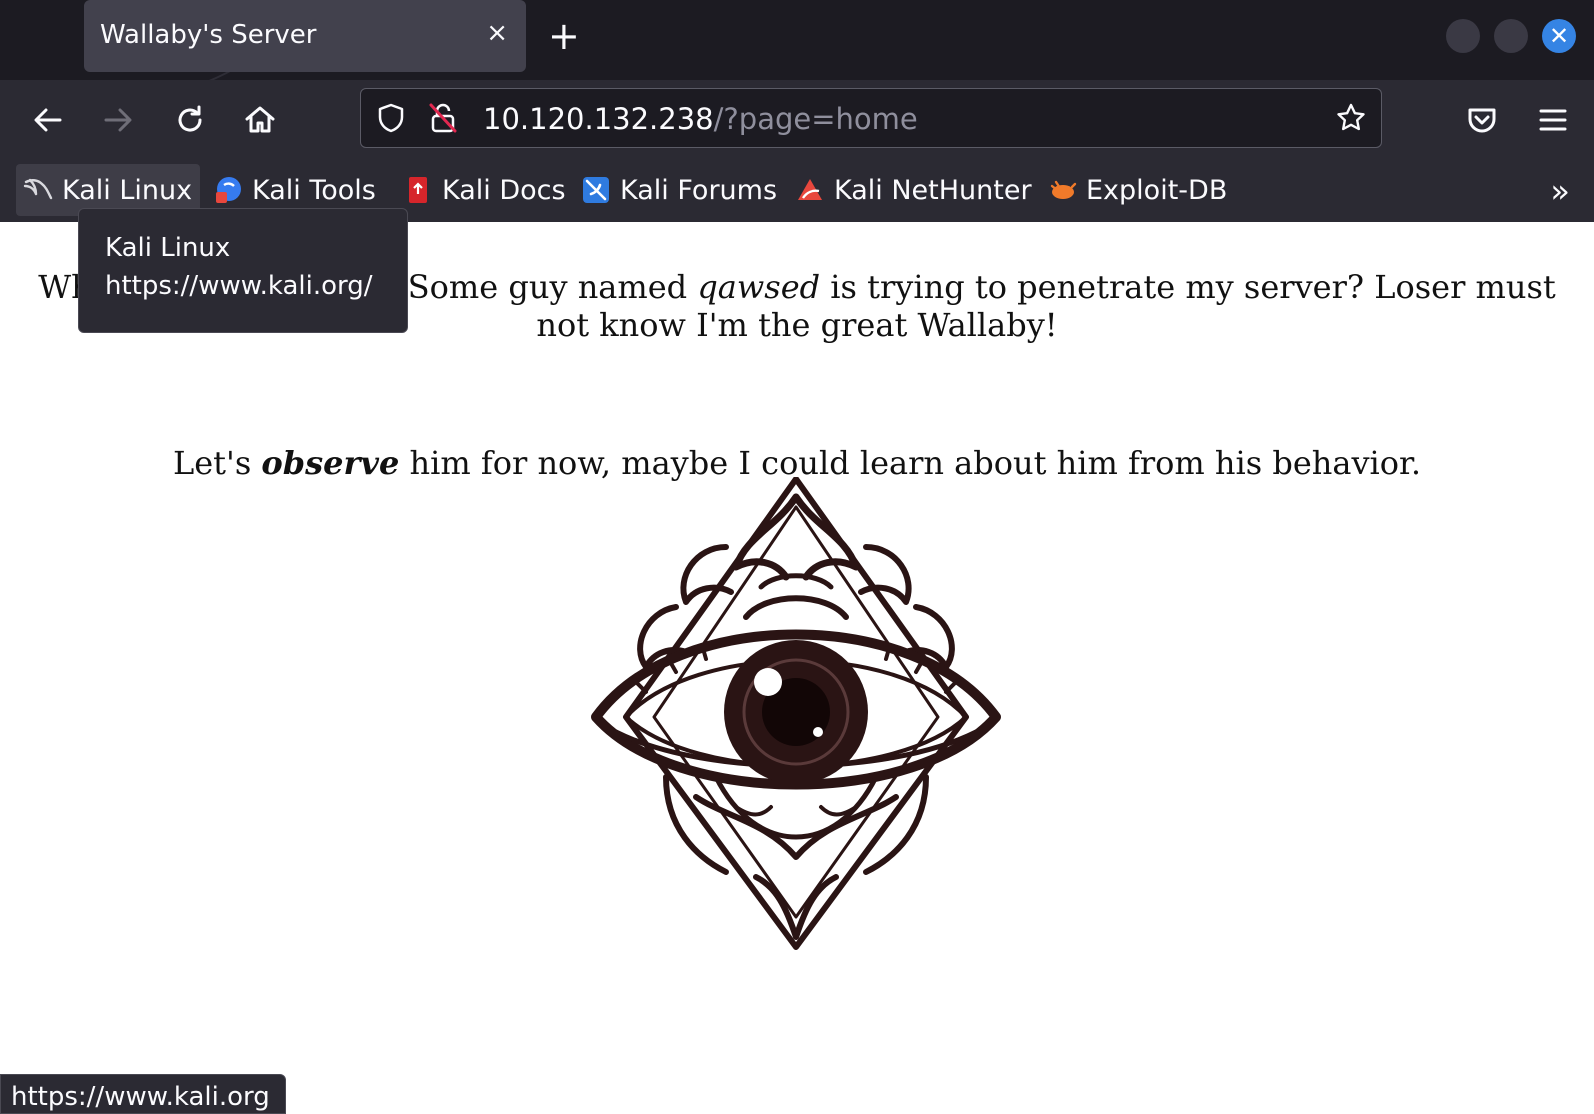  I want to click on url-path: /?page=home, so click(815, 119).